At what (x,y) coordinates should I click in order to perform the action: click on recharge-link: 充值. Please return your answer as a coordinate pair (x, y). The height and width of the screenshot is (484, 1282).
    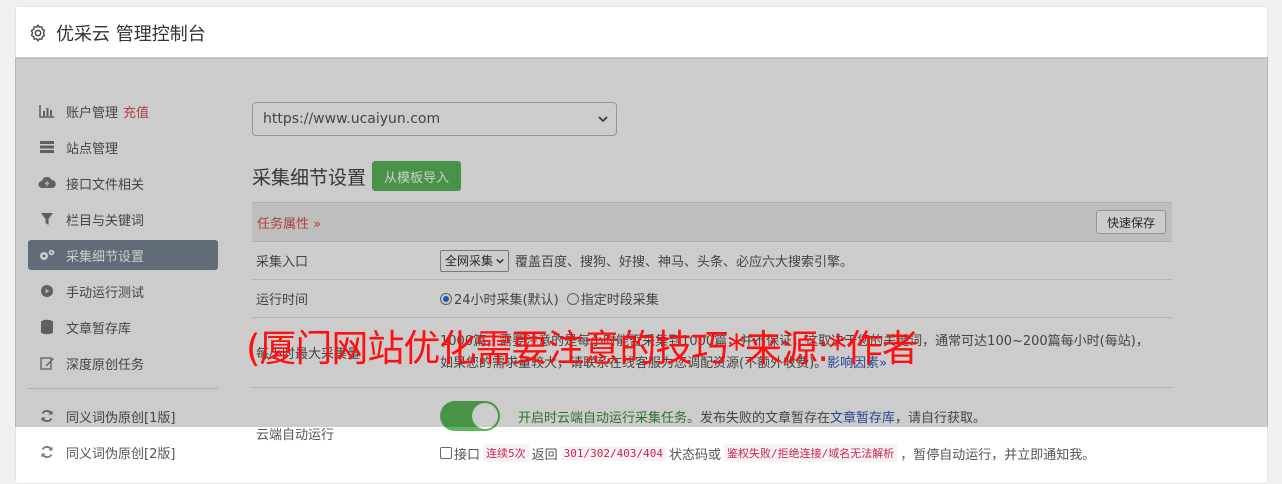
    Looking at the image, I should click on (136, 111).